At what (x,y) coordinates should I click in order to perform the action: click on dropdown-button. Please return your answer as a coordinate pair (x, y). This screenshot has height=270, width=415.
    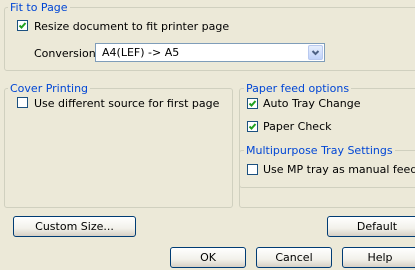
    Looking at the image, I should click on (315, 52).